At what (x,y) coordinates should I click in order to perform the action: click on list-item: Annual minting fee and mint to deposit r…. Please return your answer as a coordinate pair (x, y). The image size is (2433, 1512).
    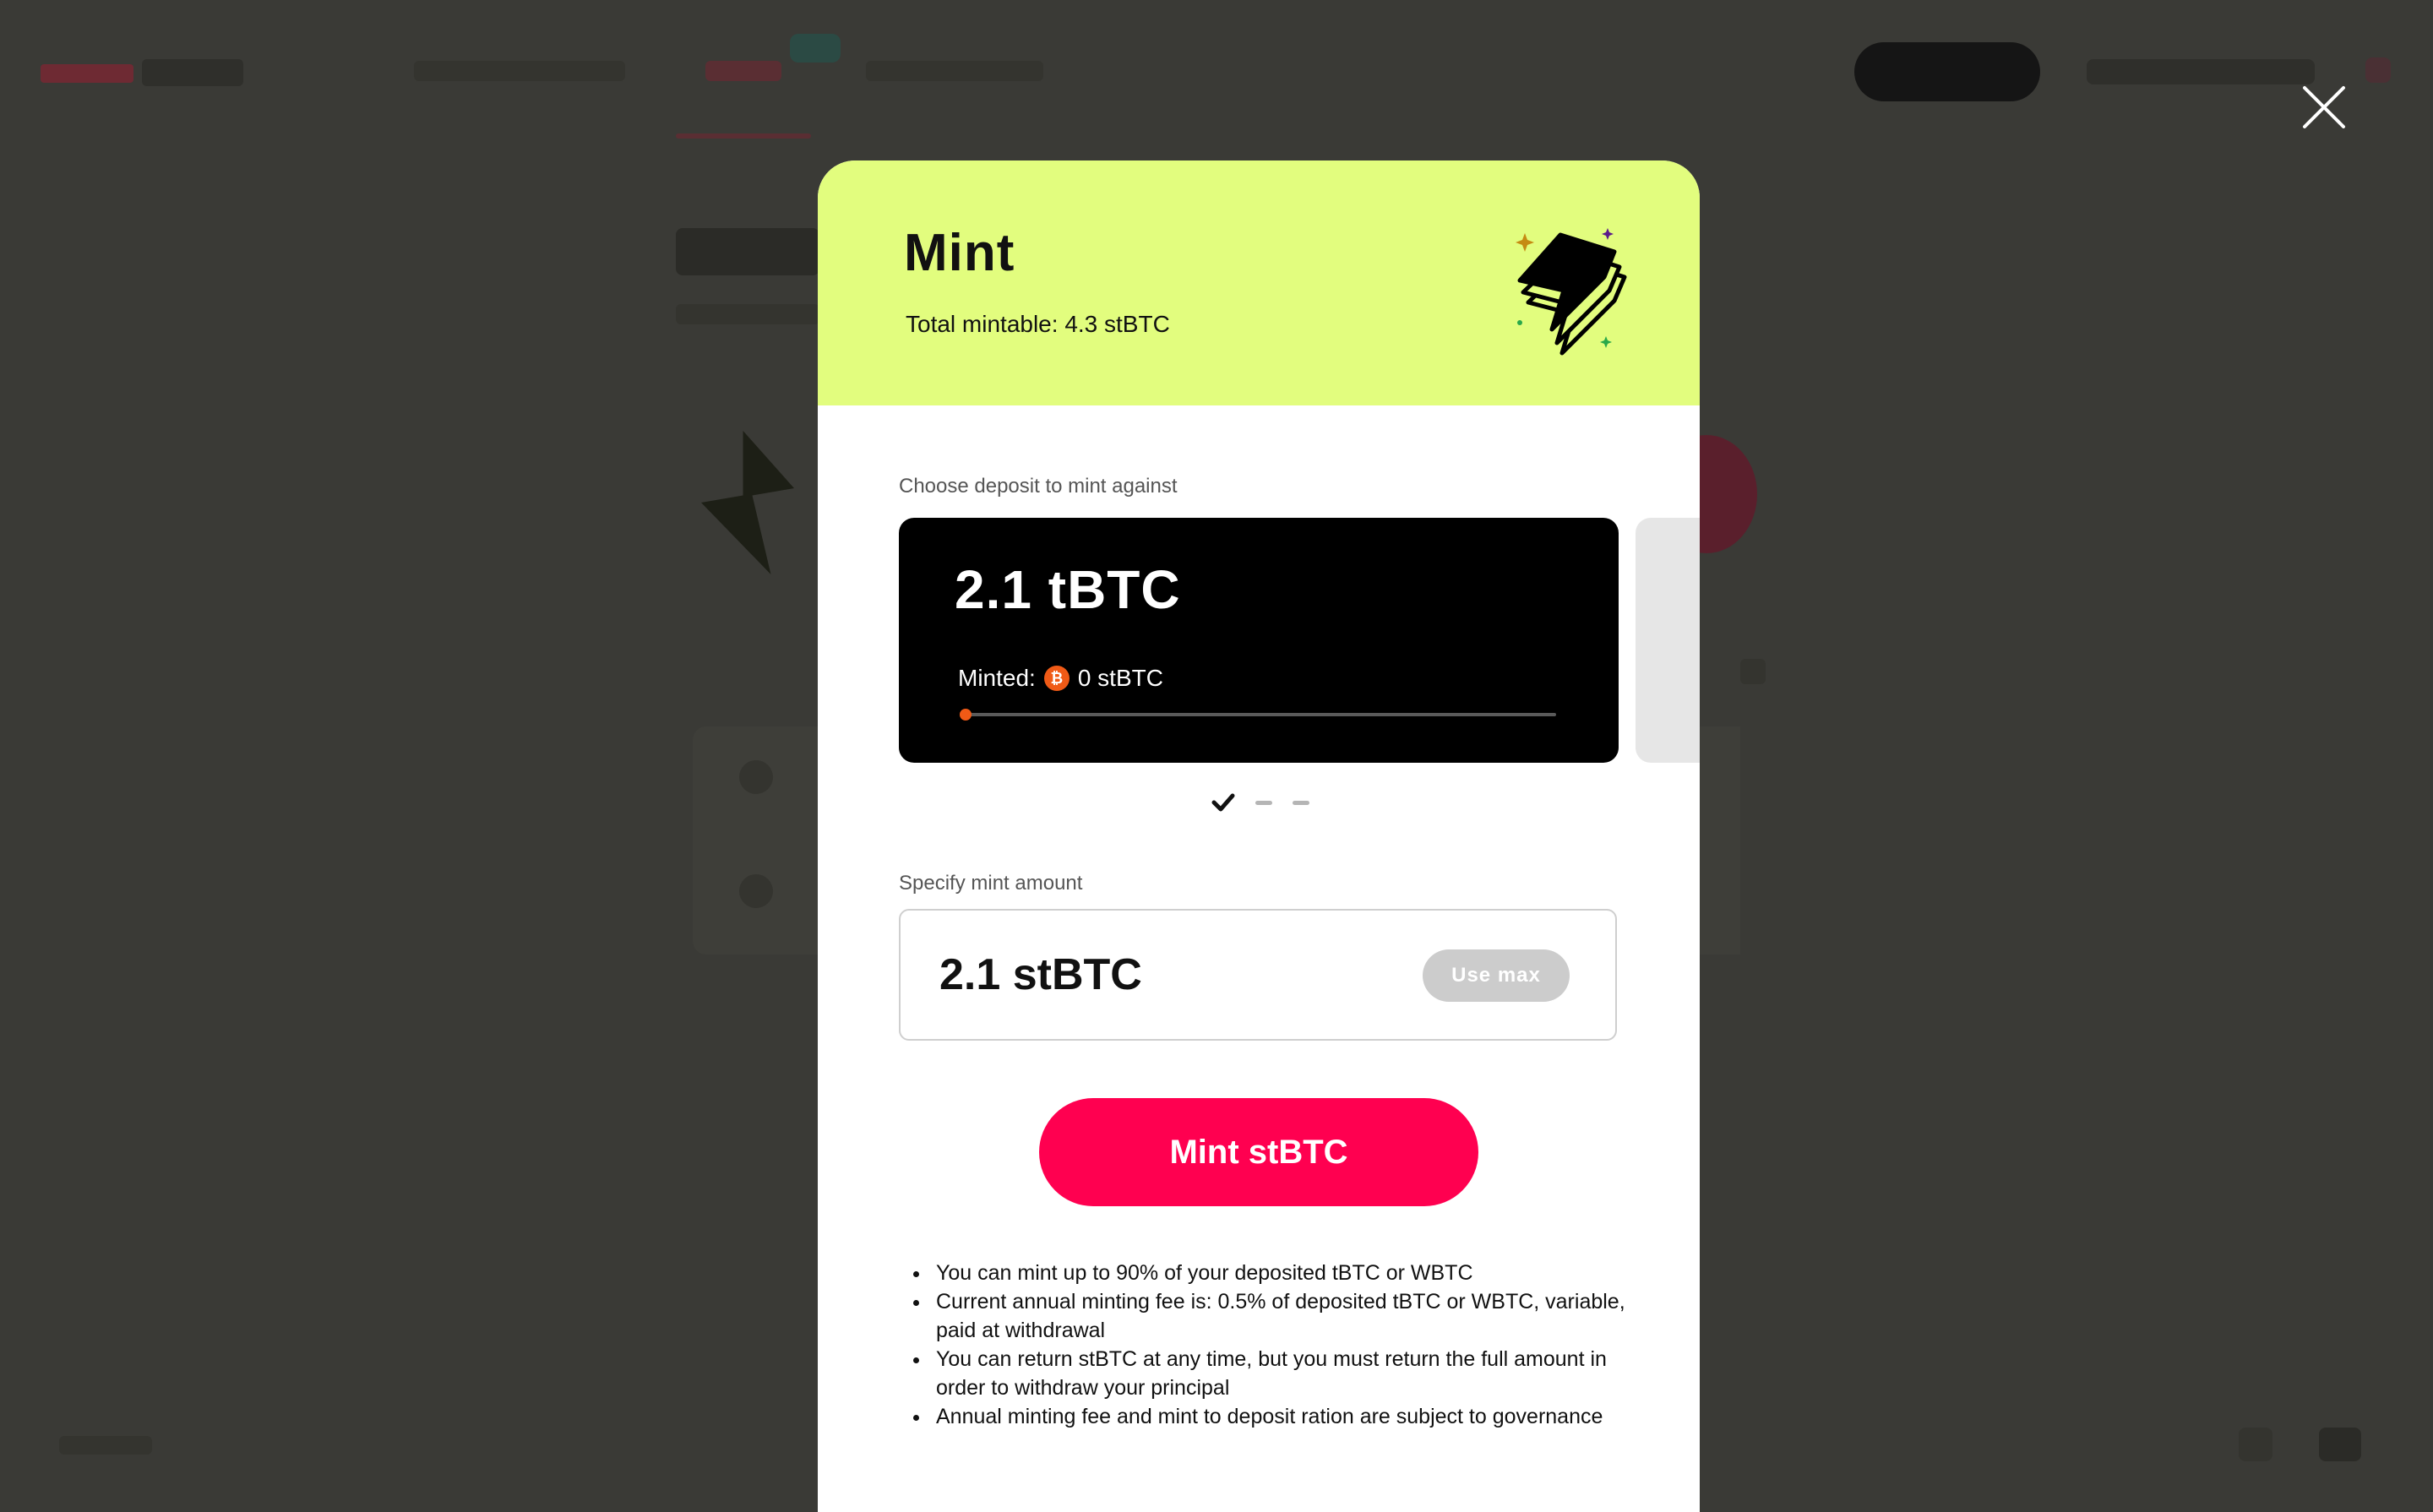
    Looking at the image, I should click on (1271, 1417).